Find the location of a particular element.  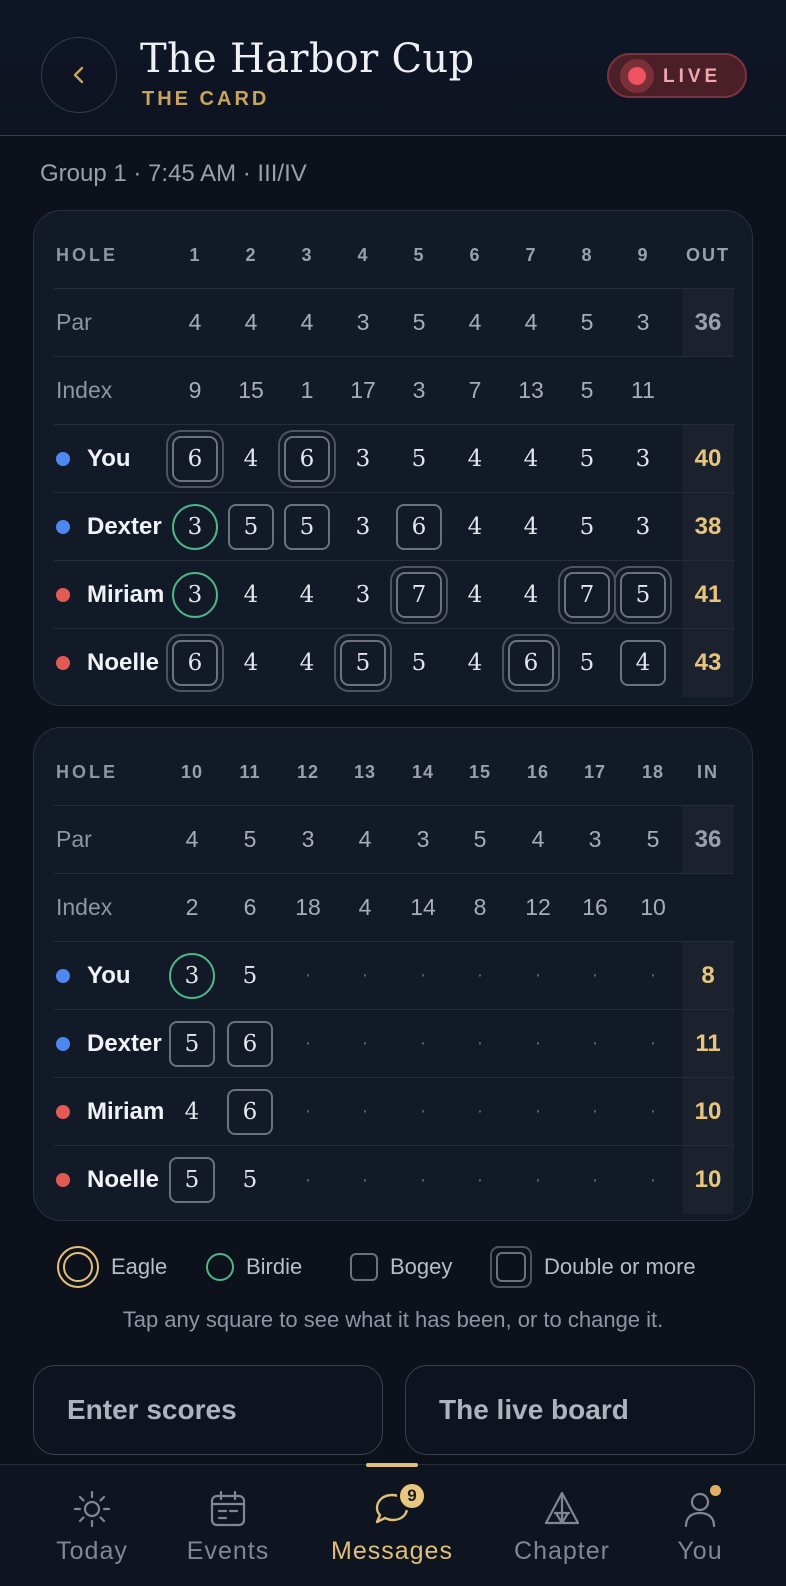

tab-events: Events is located at coordinates (228, 1525).